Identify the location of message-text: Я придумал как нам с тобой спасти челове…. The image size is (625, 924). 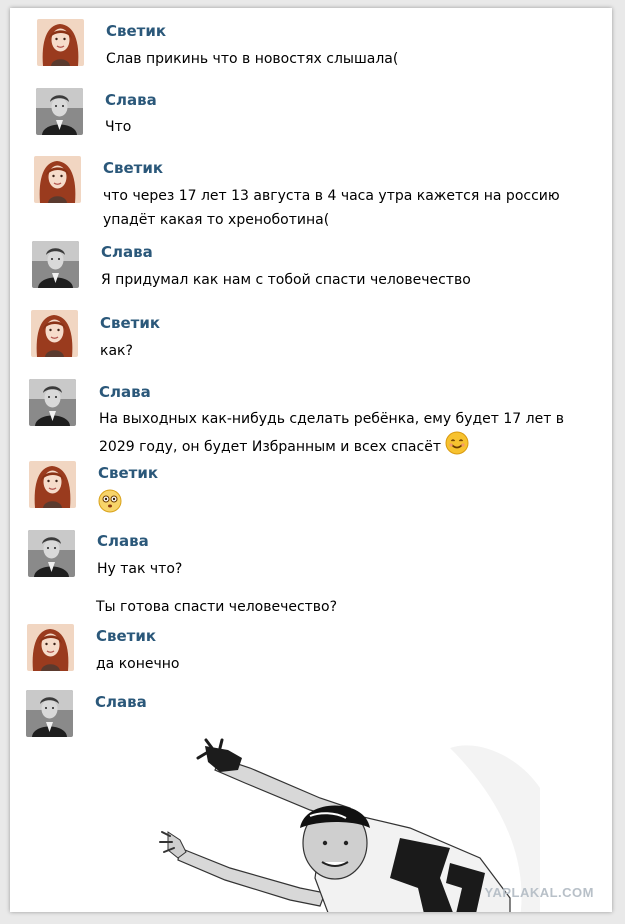
(286, 280).